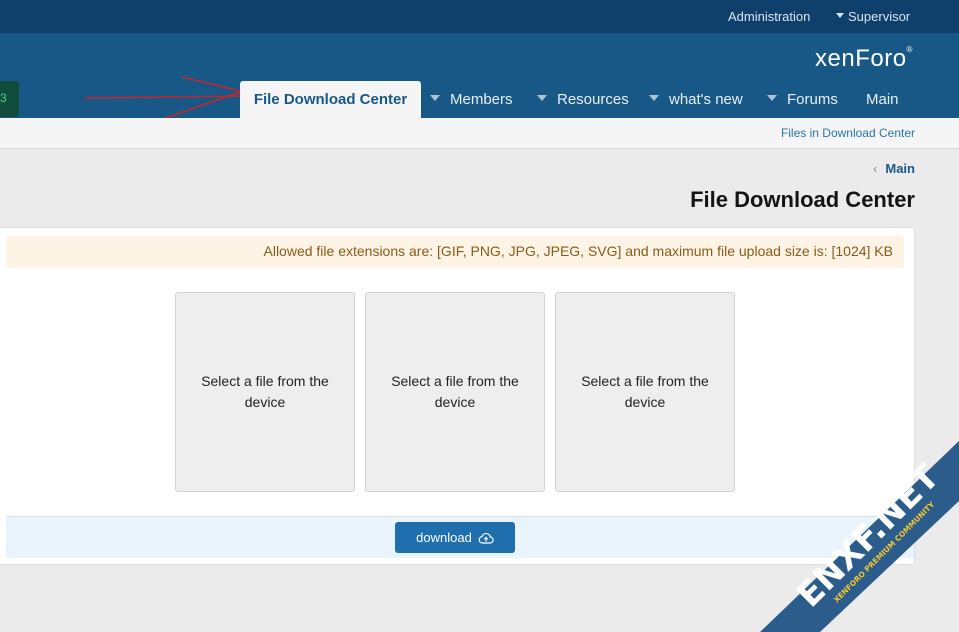 The width and height of the screenshot is (959, 632). What do you see at coordinates (162, 98) in the screenshot?
I see `annotation-arrow` at bounding box center [162, 98].